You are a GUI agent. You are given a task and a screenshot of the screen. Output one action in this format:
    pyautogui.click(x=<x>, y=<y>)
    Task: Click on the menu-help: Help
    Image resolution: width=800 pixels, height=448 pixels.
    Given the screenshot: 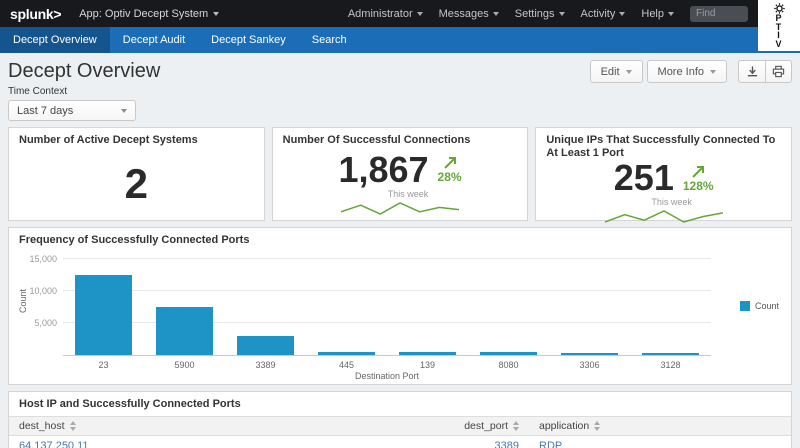 What is the action you would take?
    pyautogui.click(x=657, y=14)
    